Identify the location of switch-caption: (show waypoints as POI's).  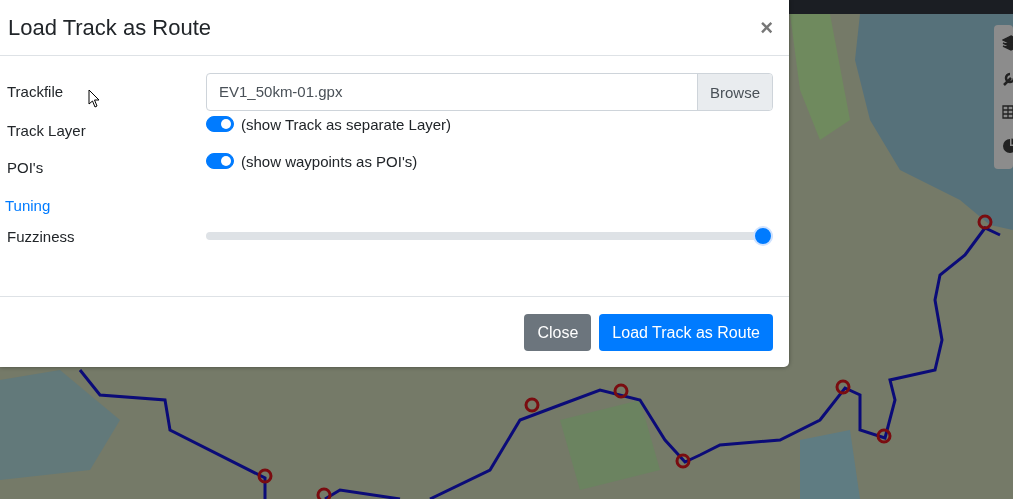
(329, 161).